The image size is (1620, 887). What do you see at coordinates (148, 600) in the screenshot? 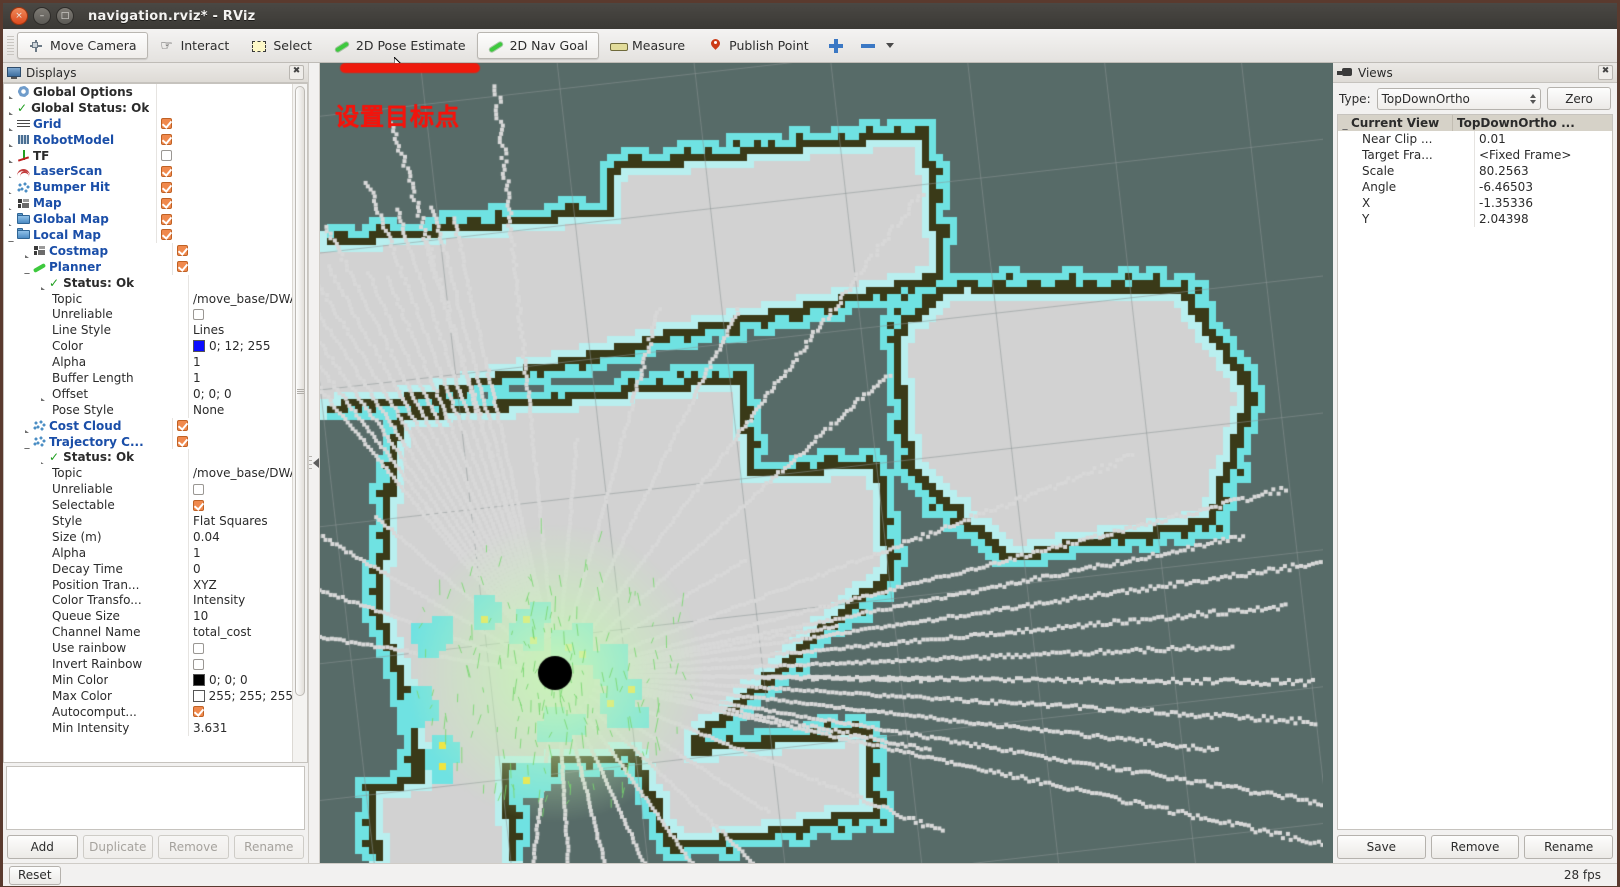
I see `display-row: Color Transfo... Intensity` at bounding box center [148, 600].